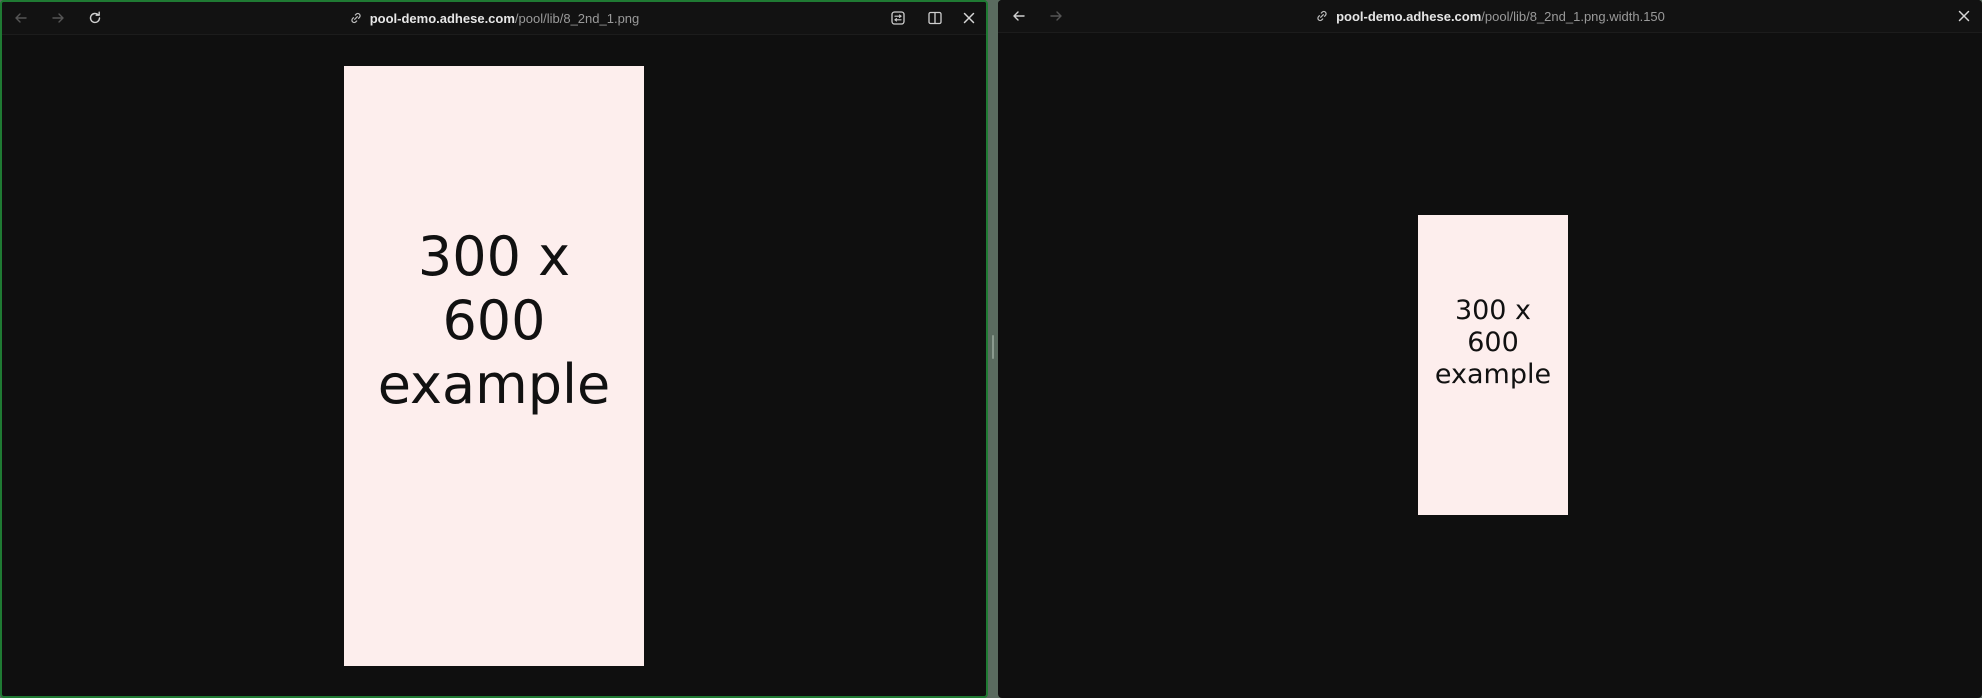 The height and width of the screenshot is (698, 1982). What do you see at coordinates (577, 18) in the screenshot?
I see `url-path: /pool/lib/8_2nd_1.png` at bounding box center [577, 18].